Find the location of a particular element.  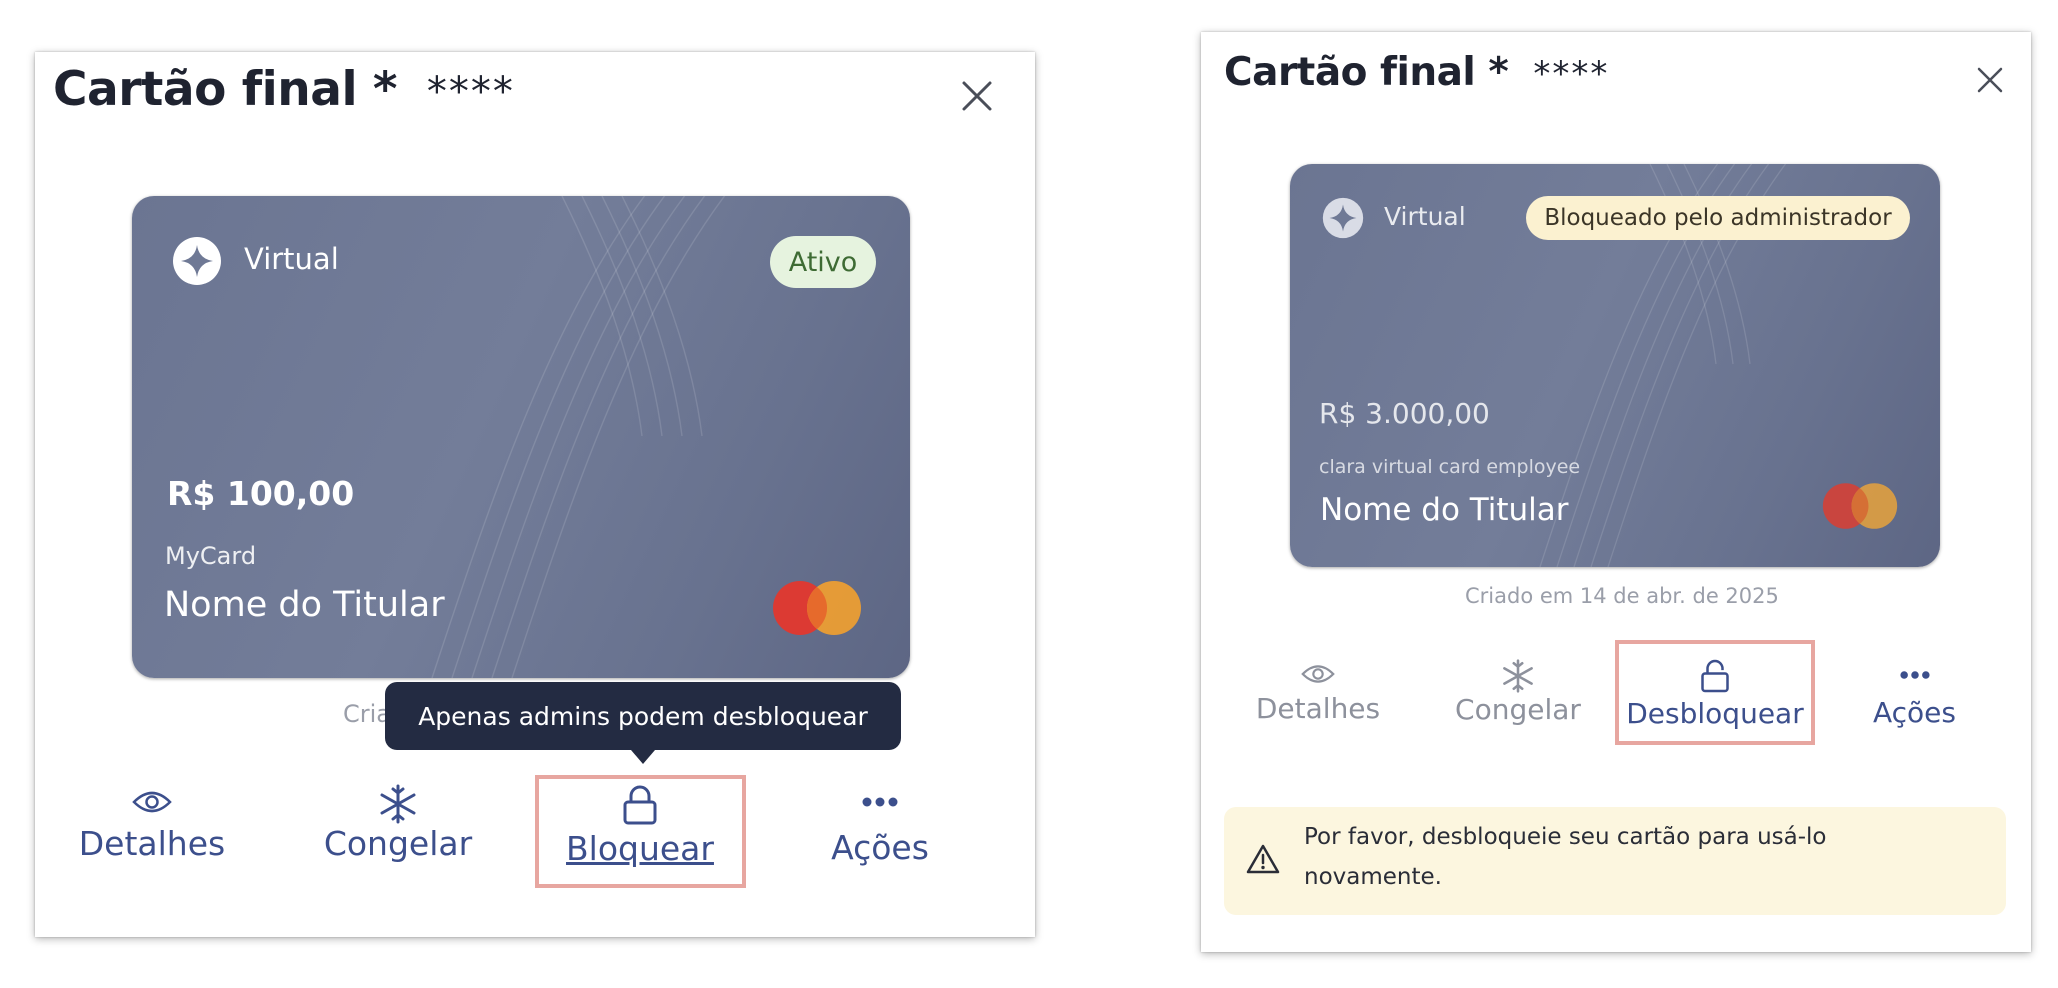

unlock-label: Desbloquear is located at coordinates (1715, 713).